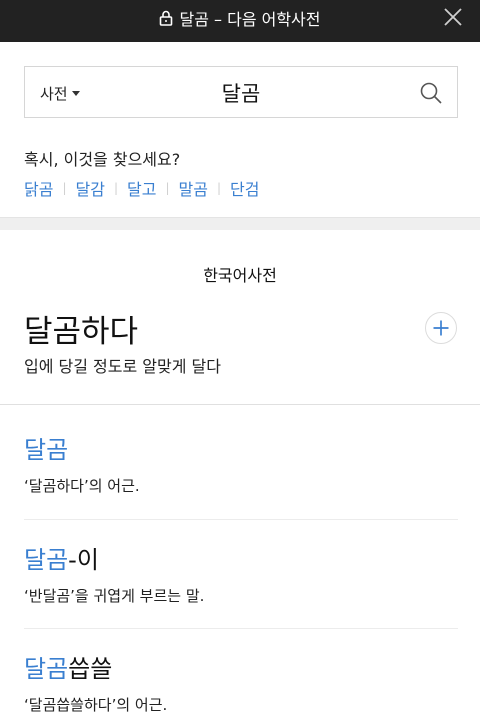 The height and width of the screenshot is (718, 480). I want to click on search-icon, so click(431, 93).